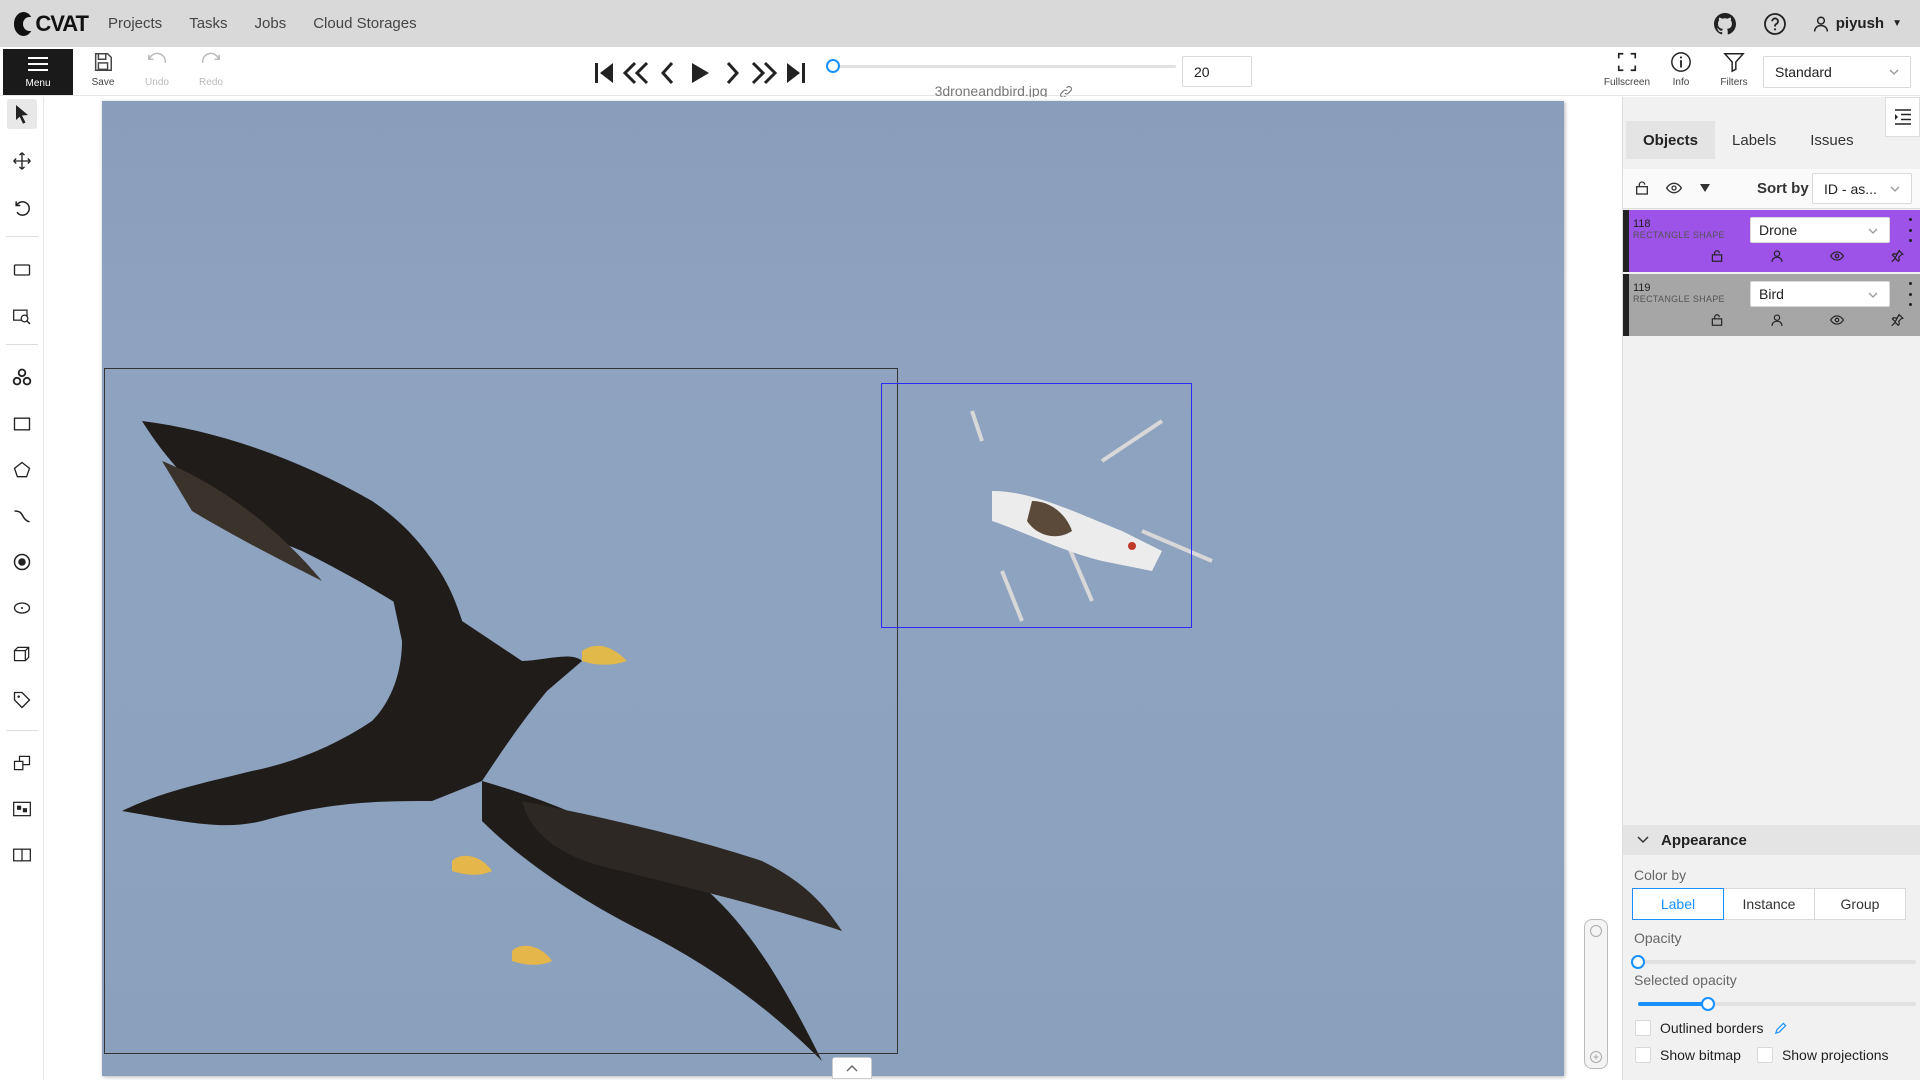 This screenshot has height=1080, width=1920. What do you see at coordinates (22, 855) in the screenshot?
I see `split-tool` at bounding box center [22, 855].